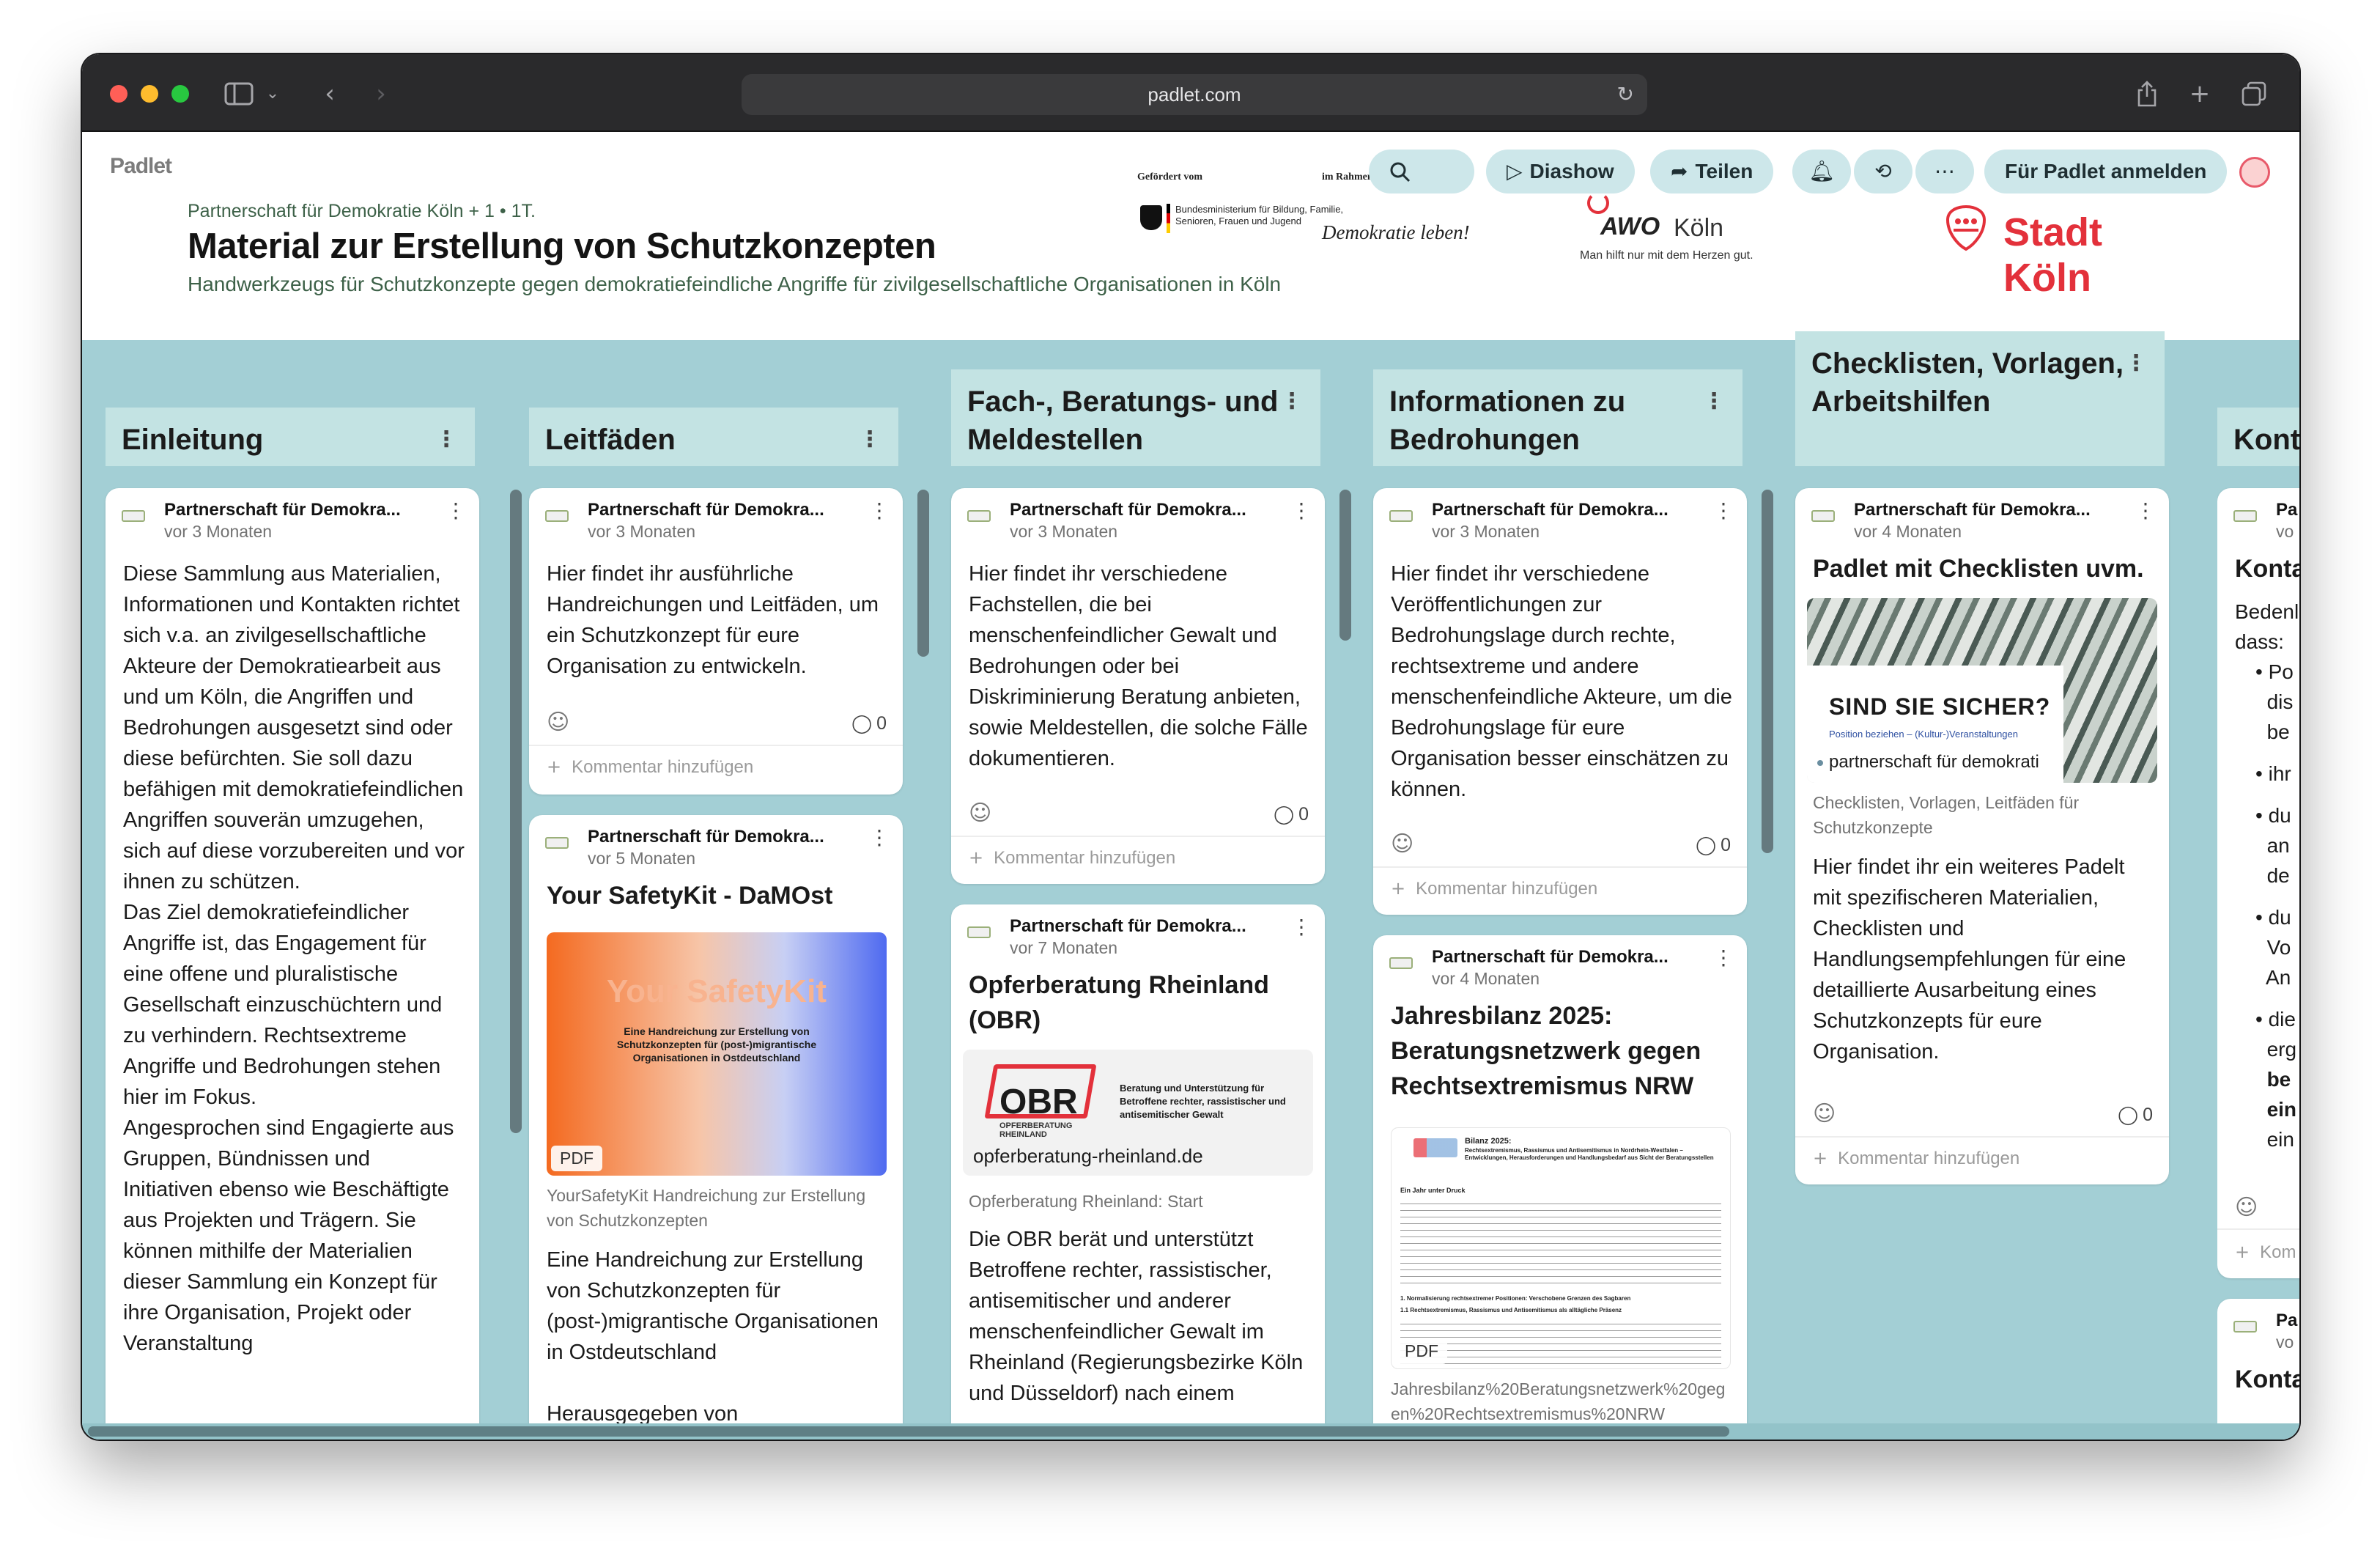 The width and height of the screenshot is (2380, 1548). I want to click on close-window-button, so click(119, 94).